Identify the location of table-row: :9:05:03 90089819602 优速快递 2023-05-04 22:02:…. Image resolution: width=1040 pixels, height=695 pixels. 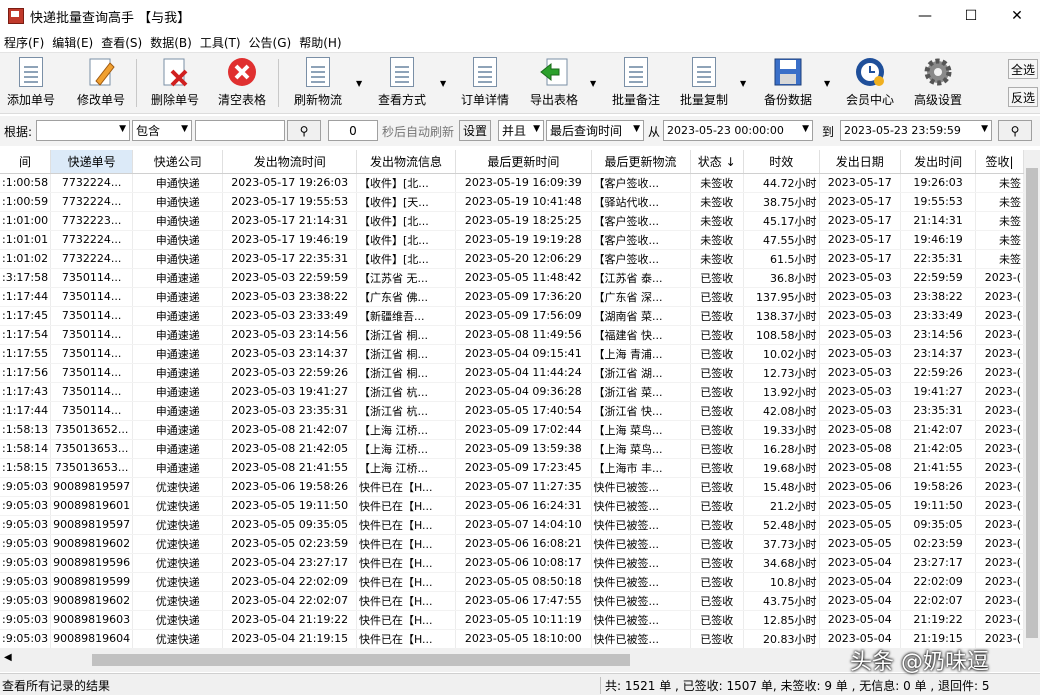
(512, 601).